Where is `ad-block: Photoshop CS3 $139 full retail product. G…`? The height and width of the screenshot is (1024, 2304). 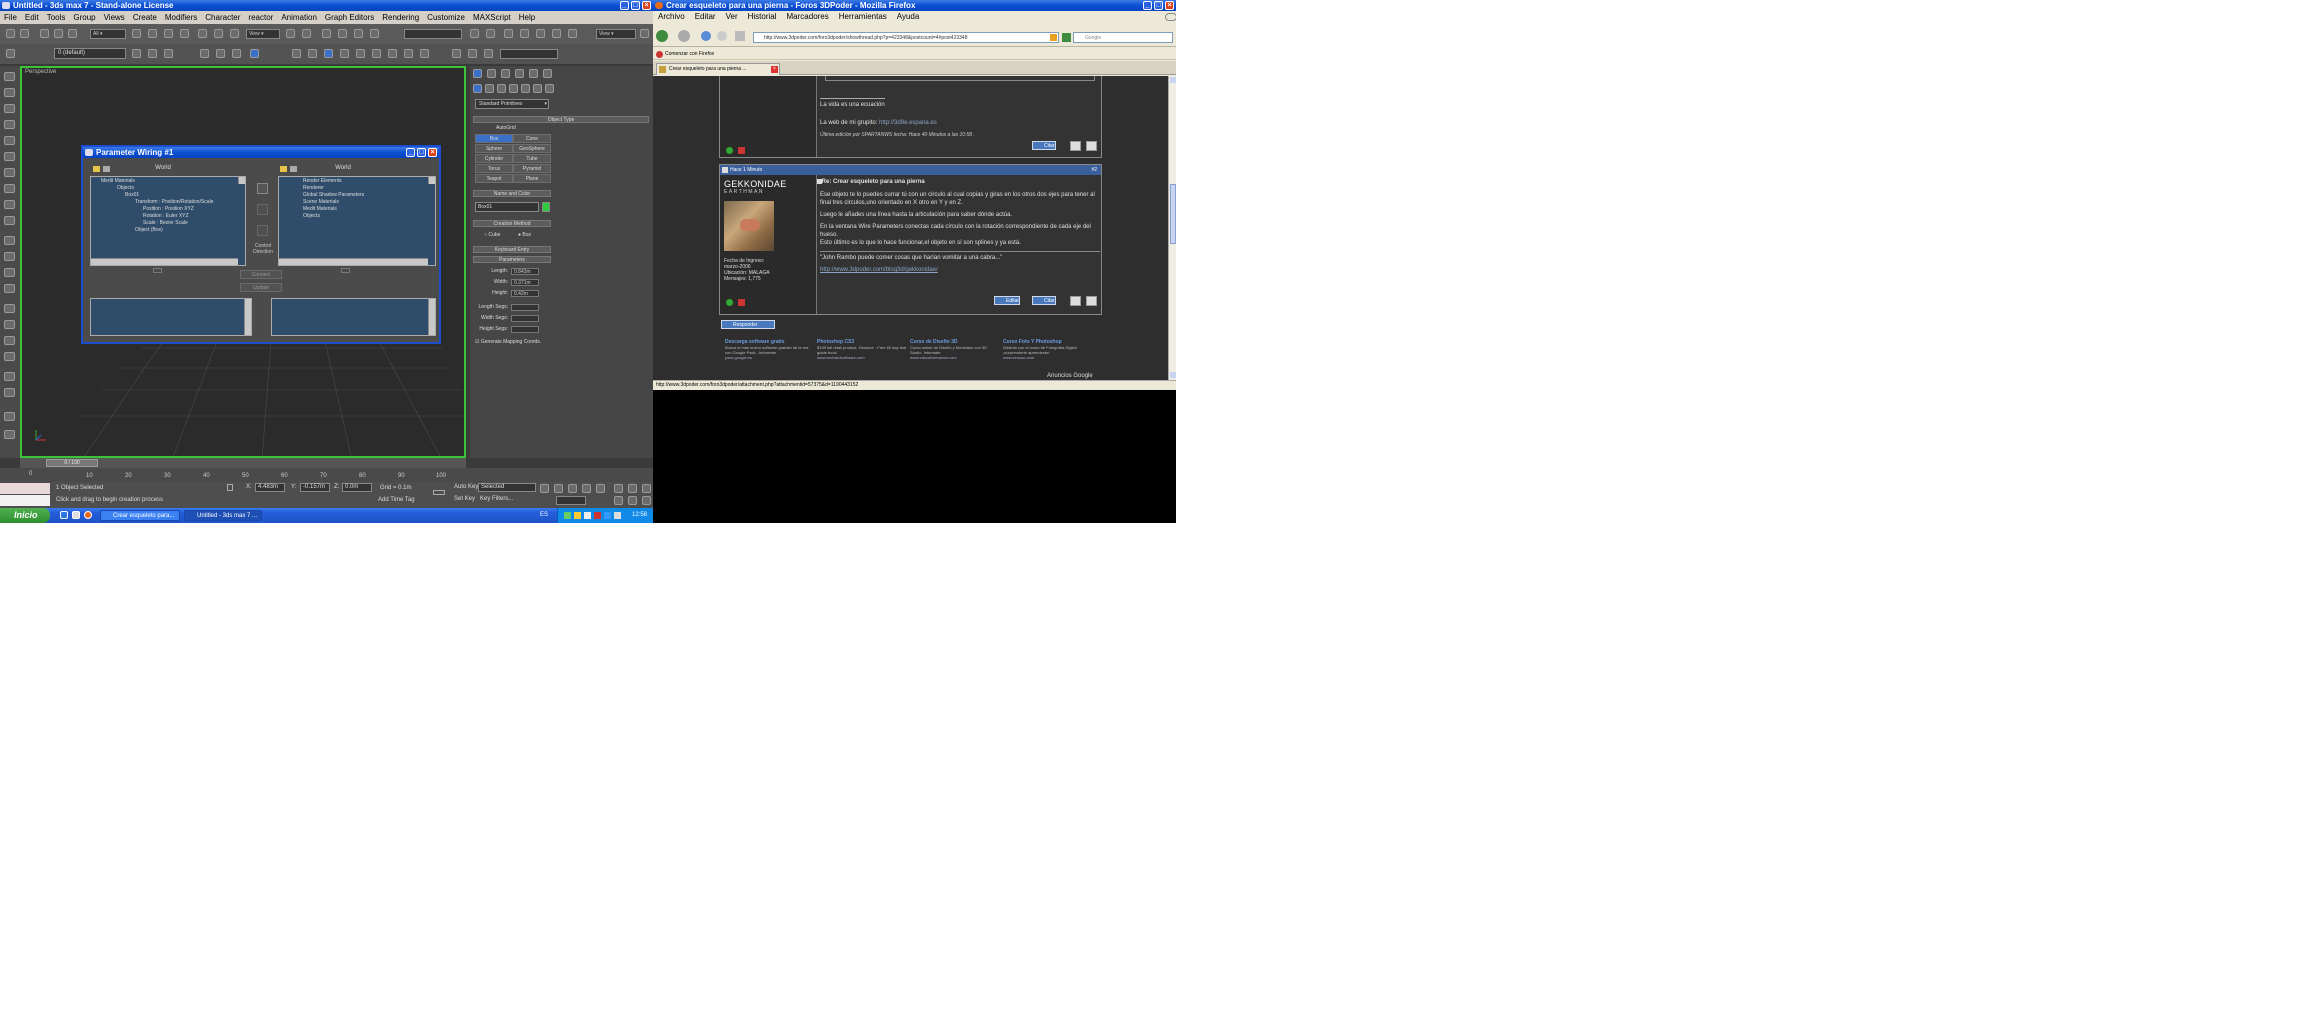
ad-block: Photoshop CS3 $139 full retail product. G… is located at coordinates (862, 350).